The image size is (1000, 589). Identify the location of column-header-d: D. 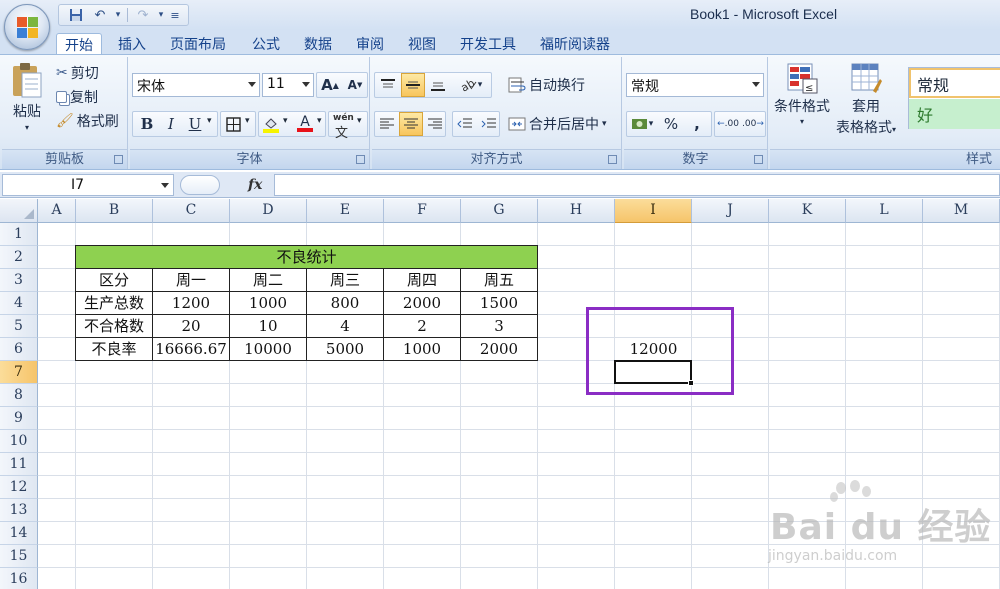
(268, 211).